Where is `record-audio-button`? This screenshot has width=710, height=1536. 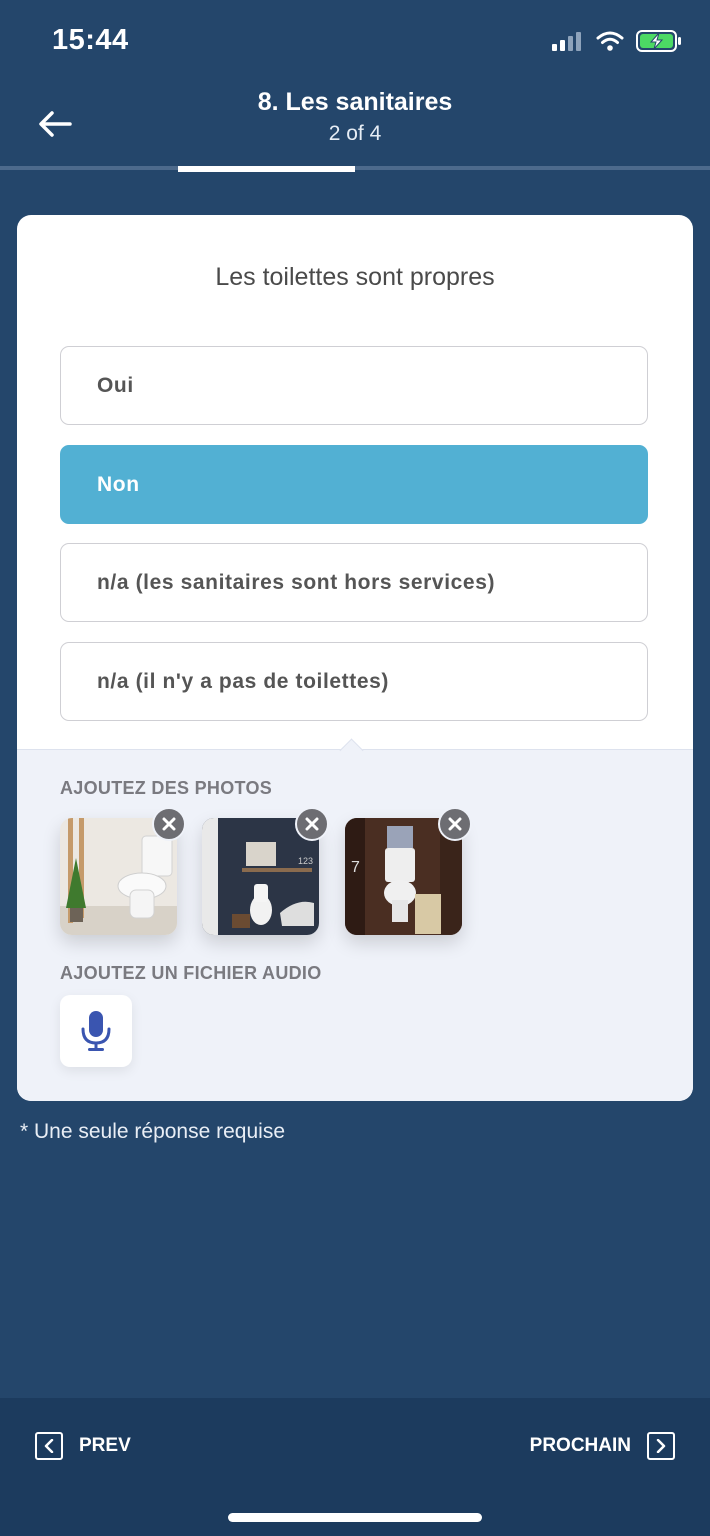
record-audio-button is located at coordinates (96, 1031).